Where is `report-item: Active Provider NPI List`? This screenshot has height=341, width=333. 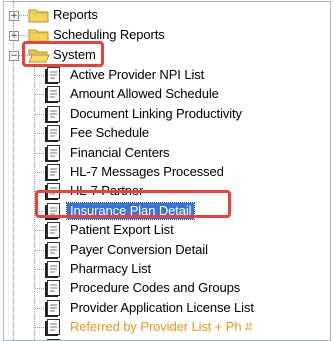 report-item: Active Provider NPI List is located at coordinates (174, 75).